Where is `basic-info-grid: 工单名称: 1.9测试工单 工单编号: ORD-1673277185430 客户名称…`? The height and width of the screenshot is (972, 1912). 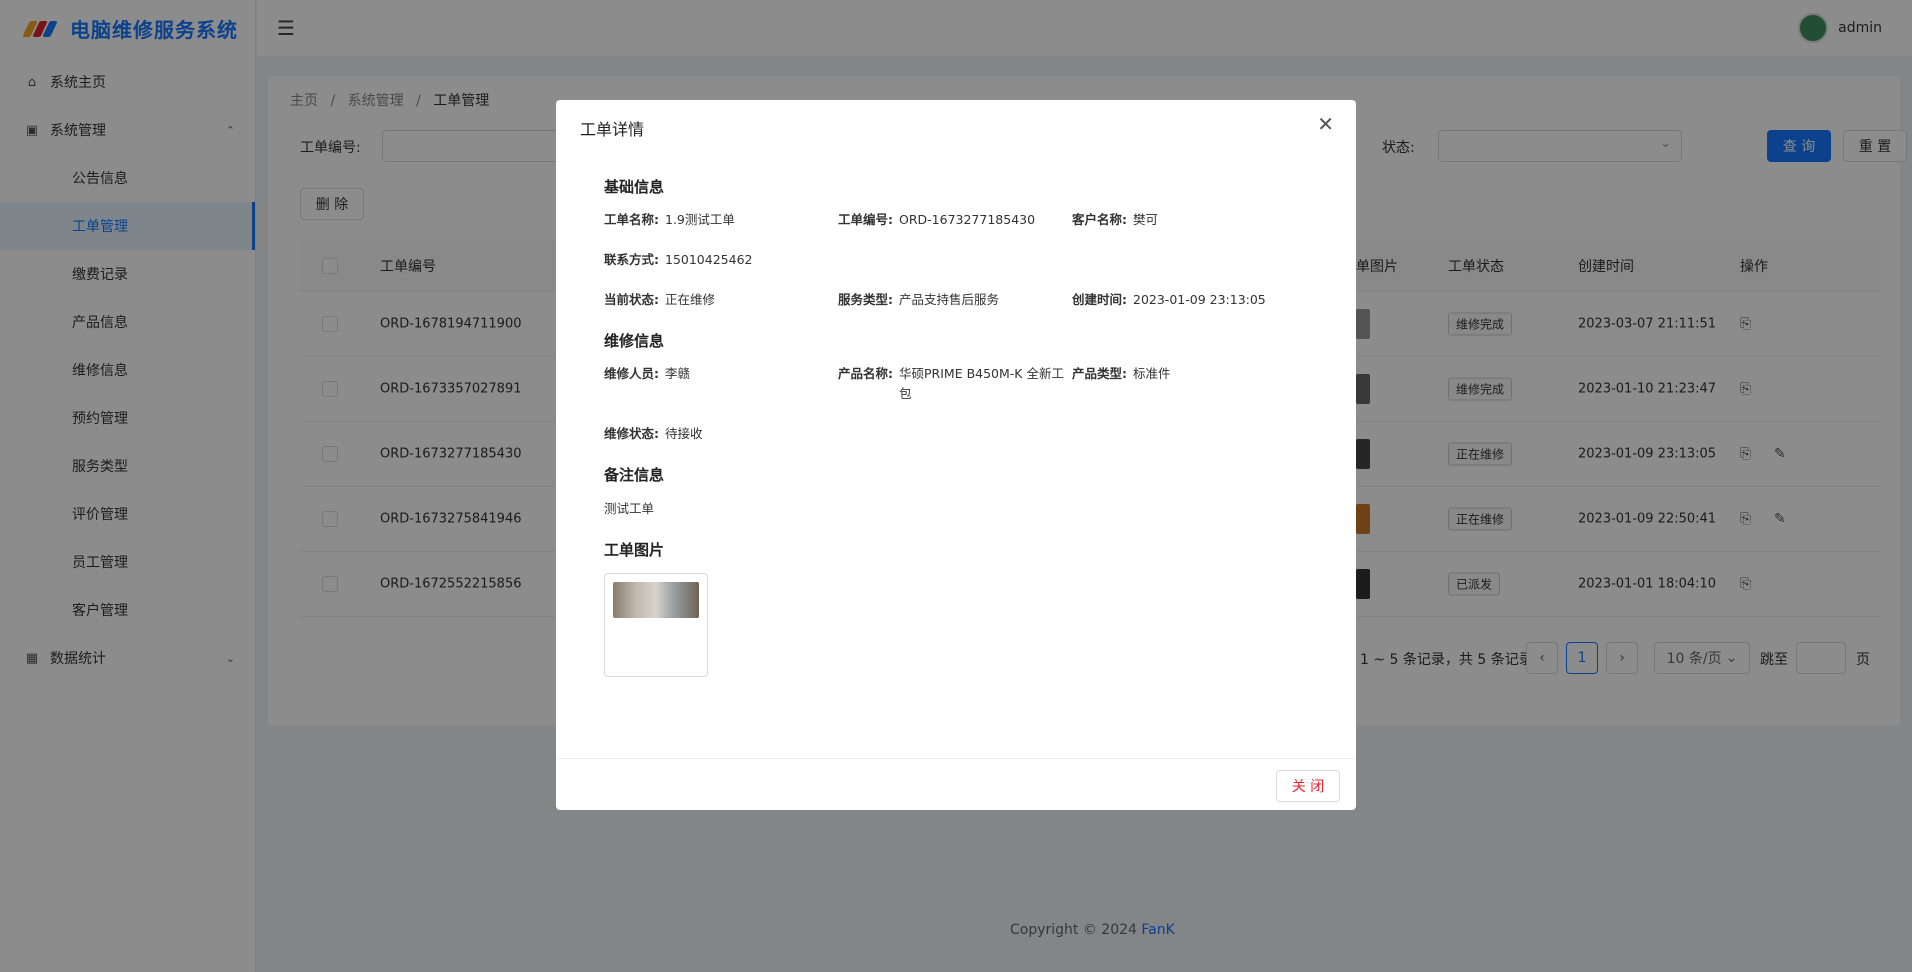
basic-info-grid: 工单名称: 1.9测试工单 工单编号: ORD-1673277185430 客户名称… is located at coordinates (964, 260).